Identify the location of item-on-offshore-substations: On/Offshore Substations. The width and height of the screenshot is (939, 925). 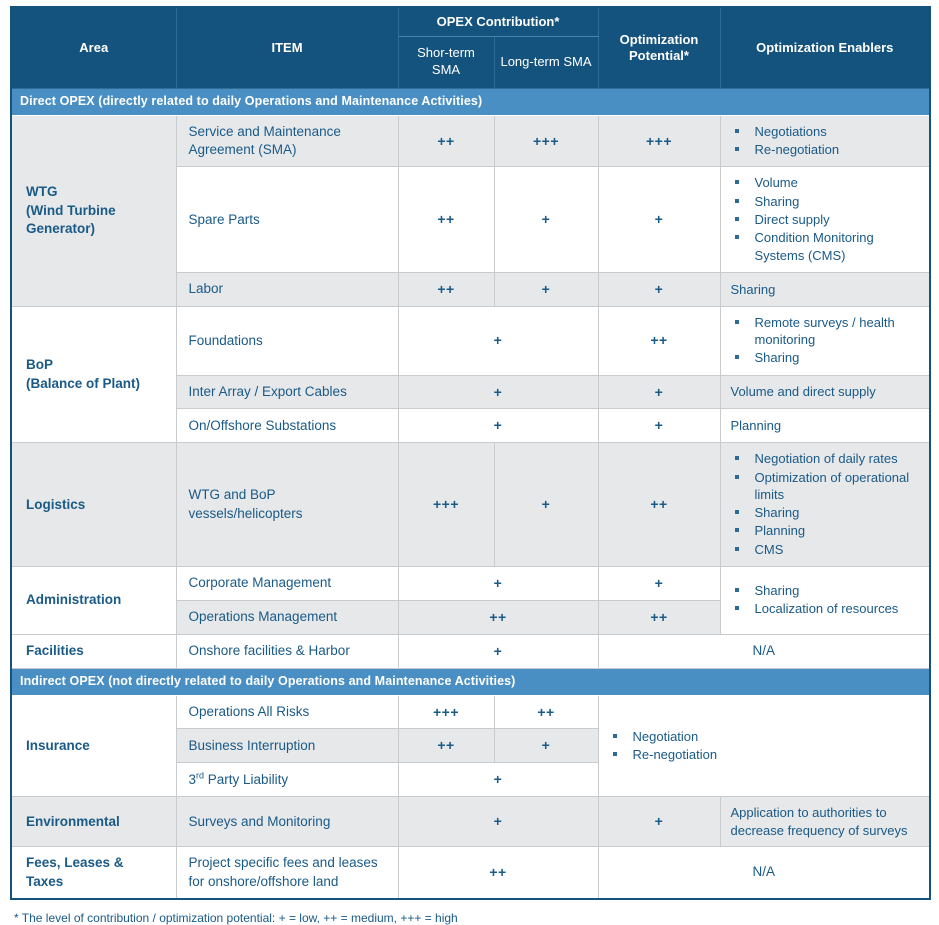
(287, 426).